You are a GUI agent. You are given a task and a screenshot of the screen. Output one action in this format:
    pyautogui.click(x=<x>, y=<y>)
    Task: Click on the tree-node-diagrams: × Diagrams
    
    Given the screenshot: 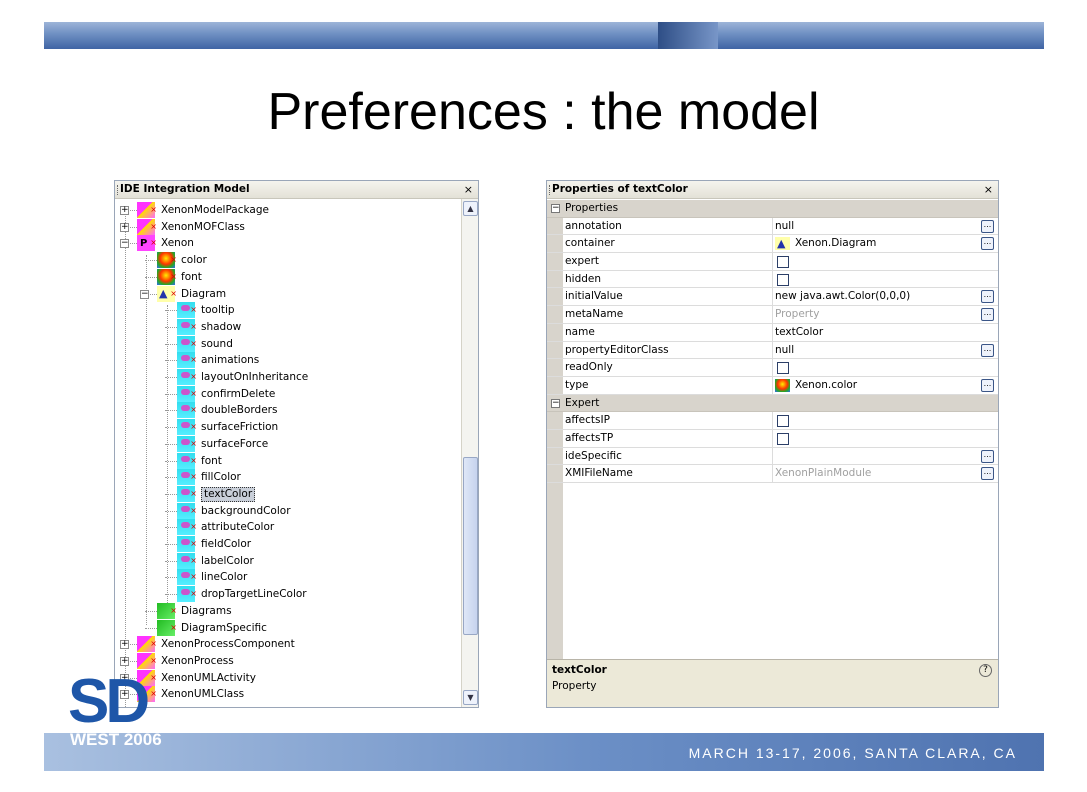 What is the action you would take?
    pyautogui.click(x=285, y=611)
    